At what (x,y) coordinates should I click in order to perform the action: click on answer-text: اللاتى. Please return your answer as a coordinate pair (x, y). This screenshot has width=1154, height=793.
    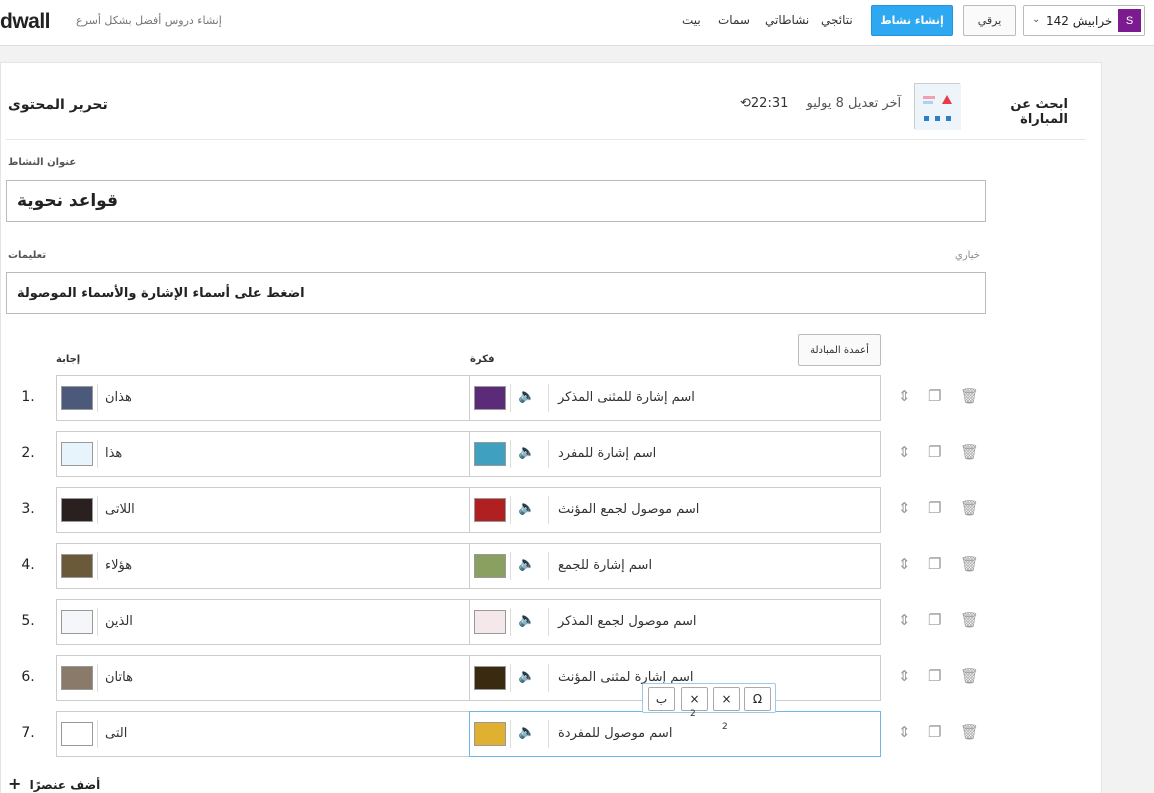
    Looking at the image, I should click on (120, 509).